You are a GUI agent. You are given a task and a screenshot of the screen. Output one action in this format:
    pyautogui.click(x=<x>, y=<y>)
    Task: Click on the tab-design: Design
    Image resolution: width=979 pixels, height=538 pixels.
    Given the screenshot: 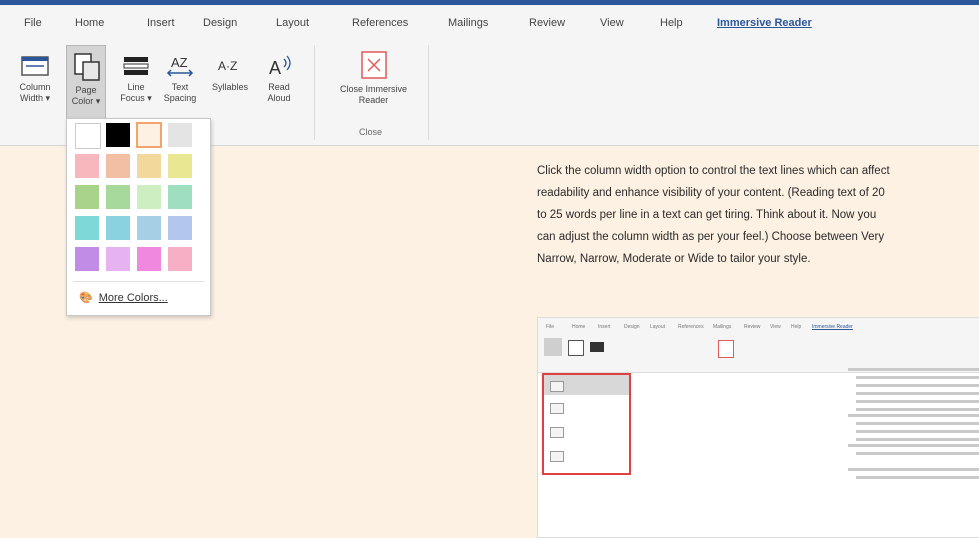 What is the action you would take?
    pyautogui.click(x=220, y=23)
    